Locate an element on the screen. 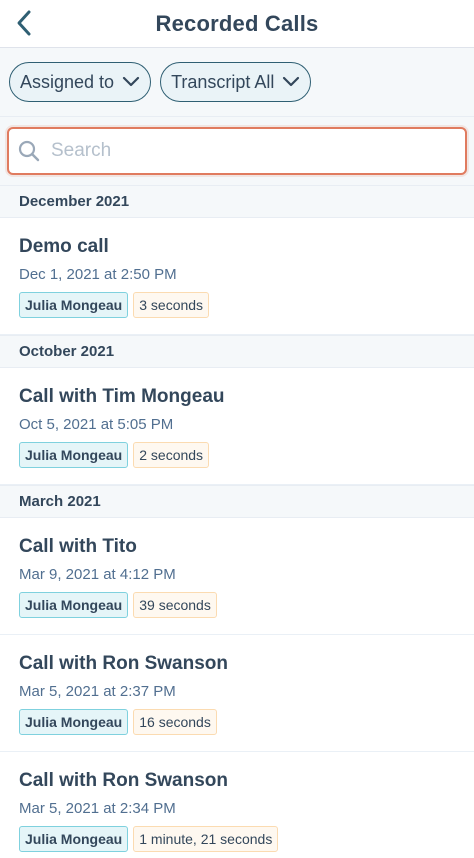 Image resolution: width=474 pixels, height=858 pixels. search-box is located at coordinates (237, 151).